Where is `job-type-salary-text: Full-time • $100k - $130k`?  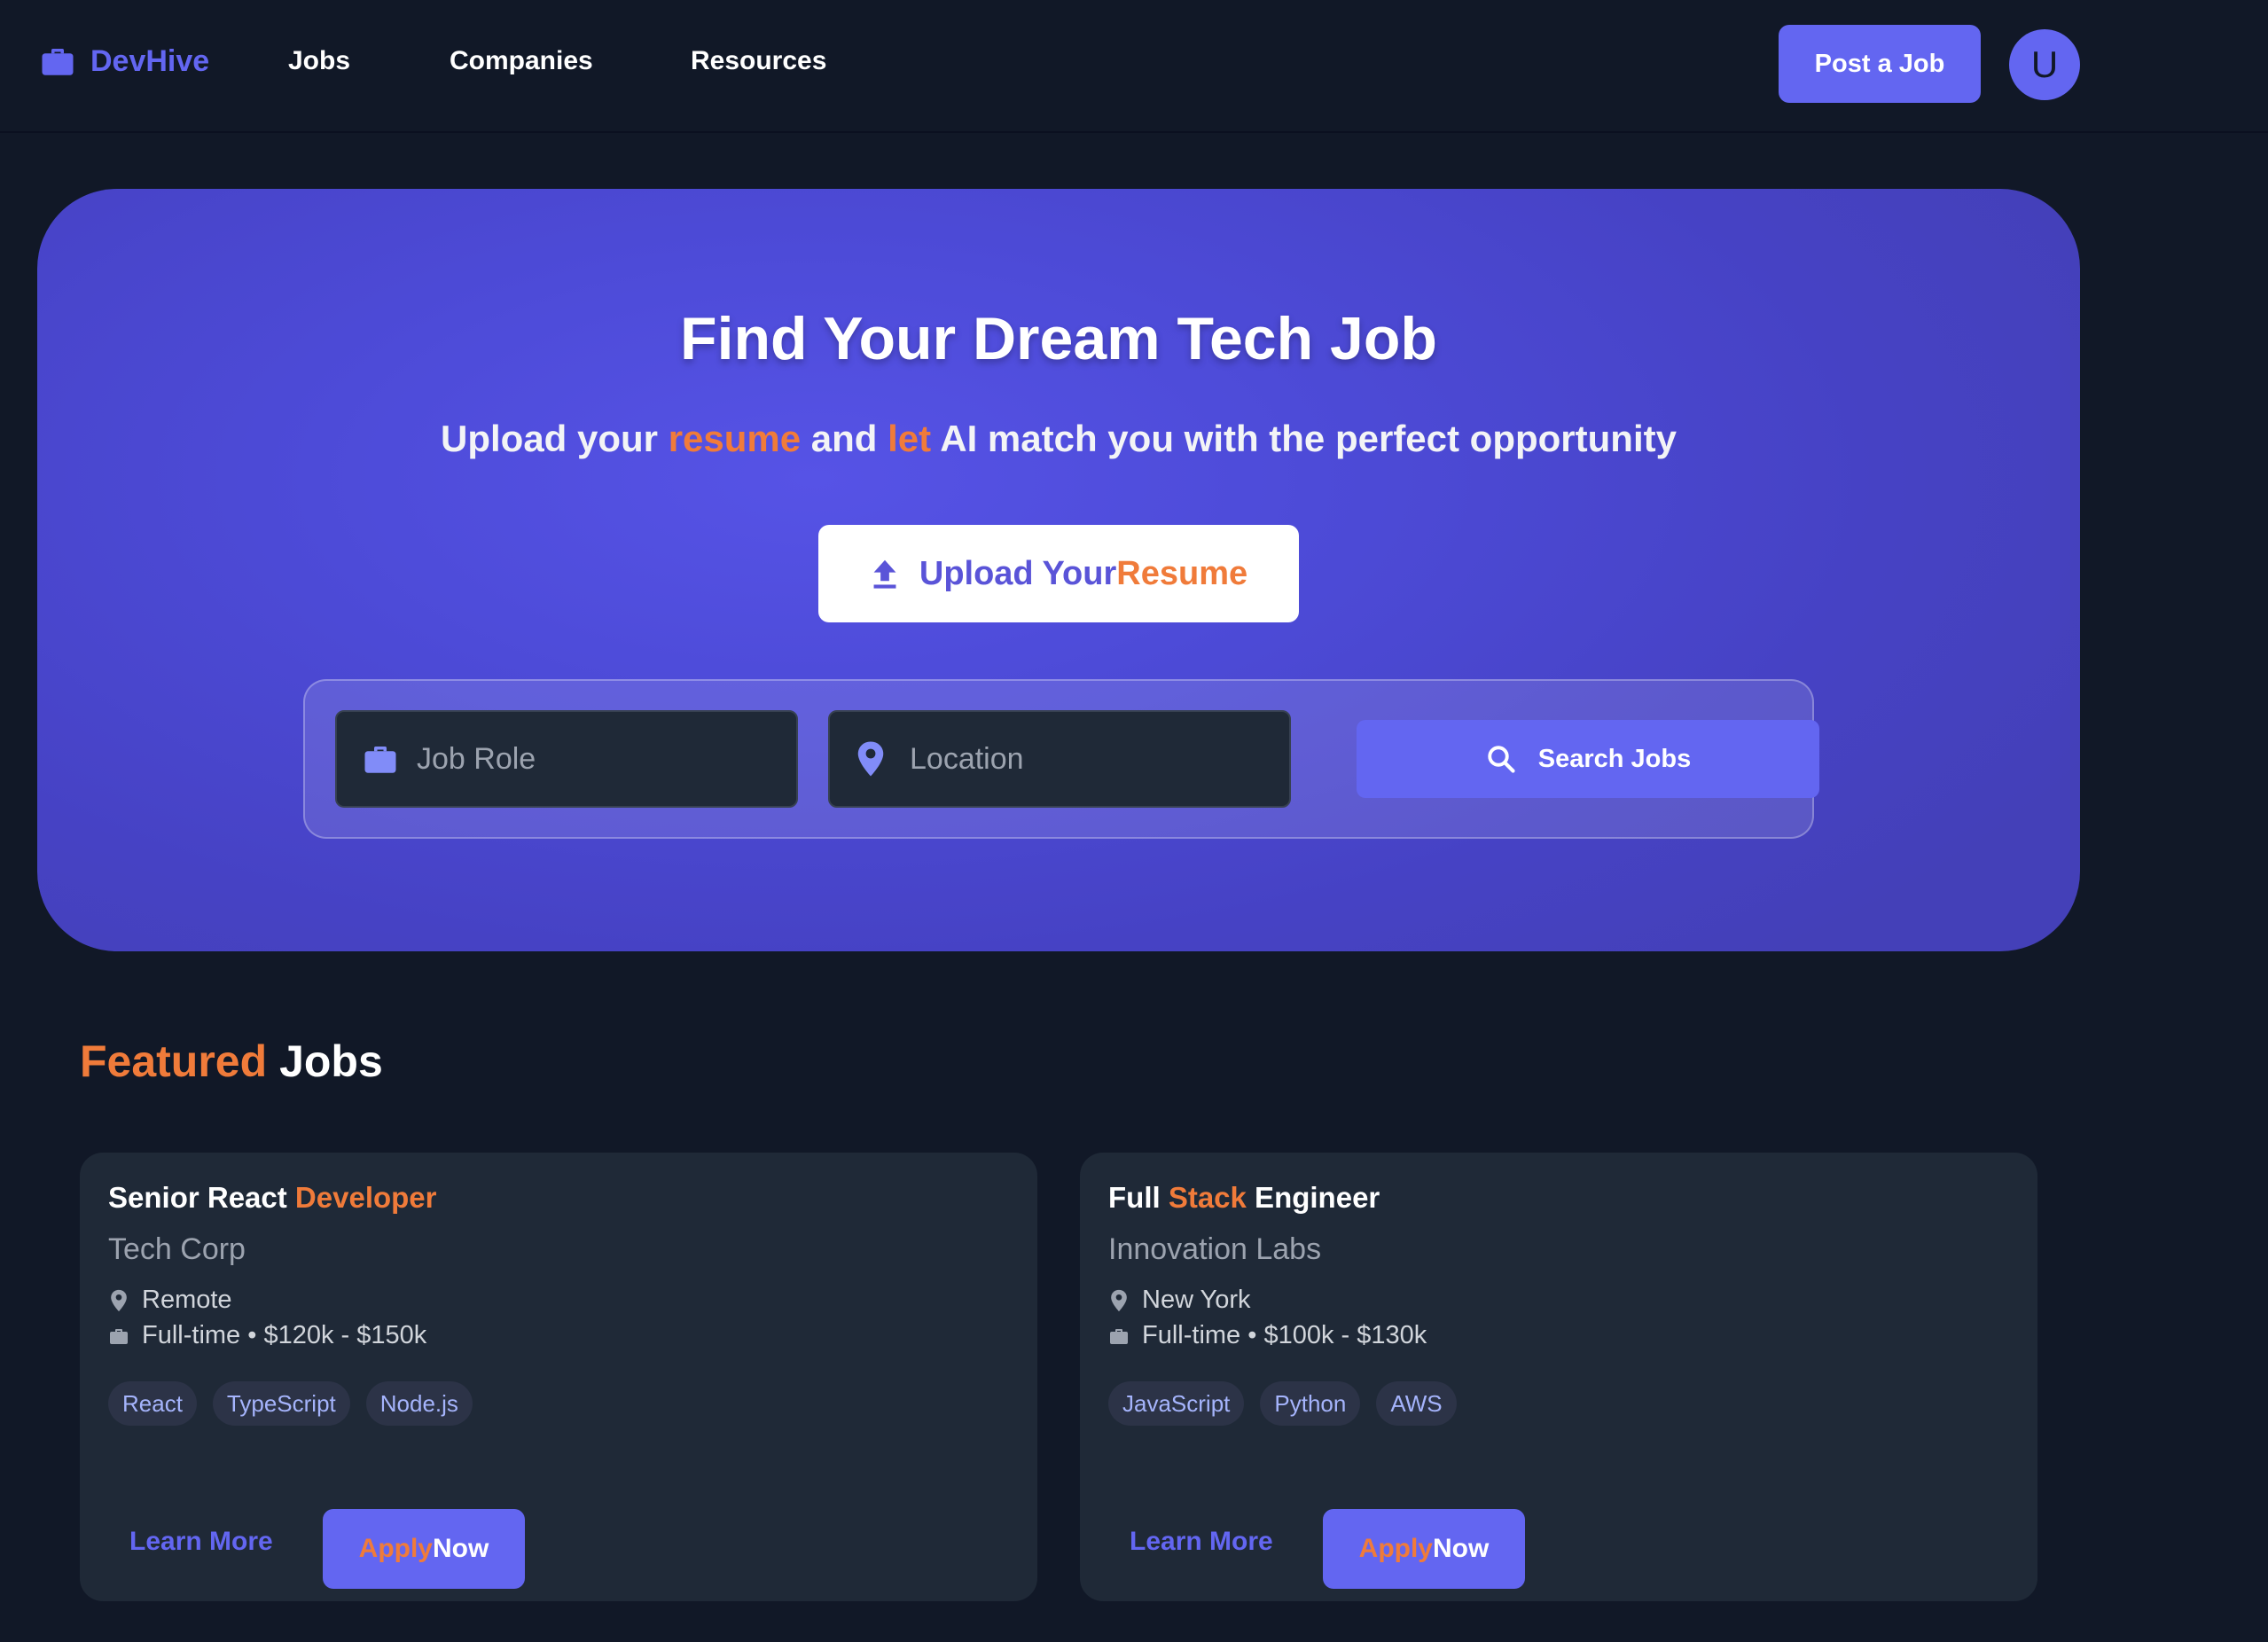 job-type-salary-text: Full-time • $100k - $130k is located at coordinates (1284, 1335).